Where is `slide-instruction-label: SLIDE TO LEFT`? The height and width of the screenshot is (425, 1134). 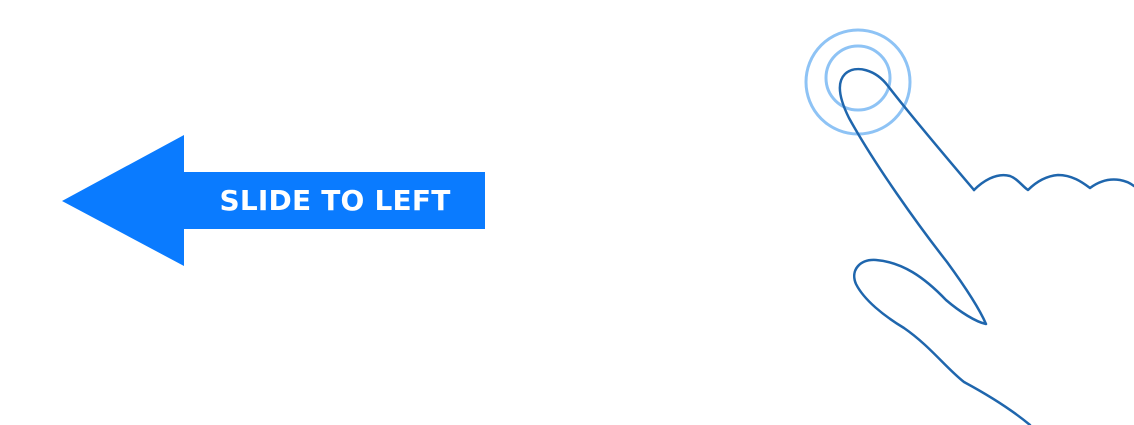
slide-instruction-label: SLIDE TO LEFT is located at coordinates (335, 200).